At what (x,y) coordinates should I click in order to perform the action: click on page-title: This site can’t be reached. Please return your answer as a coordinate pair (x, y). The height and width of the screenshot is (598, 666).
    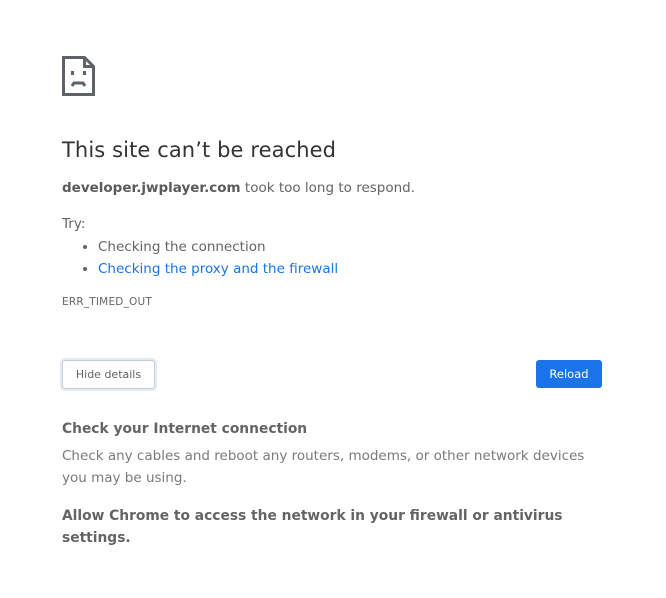
    Looking at the image, I should click on (199, 150).